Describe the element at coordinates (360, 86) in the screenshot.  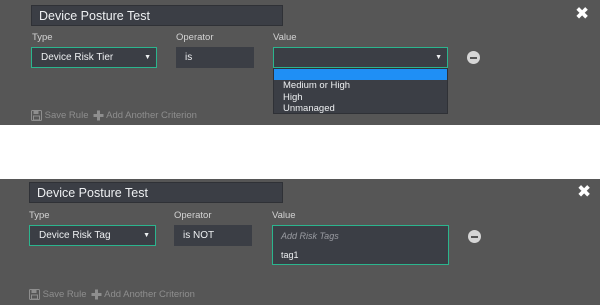
I see `dropdown-option-medium-or-high: Medium or High` at that location.